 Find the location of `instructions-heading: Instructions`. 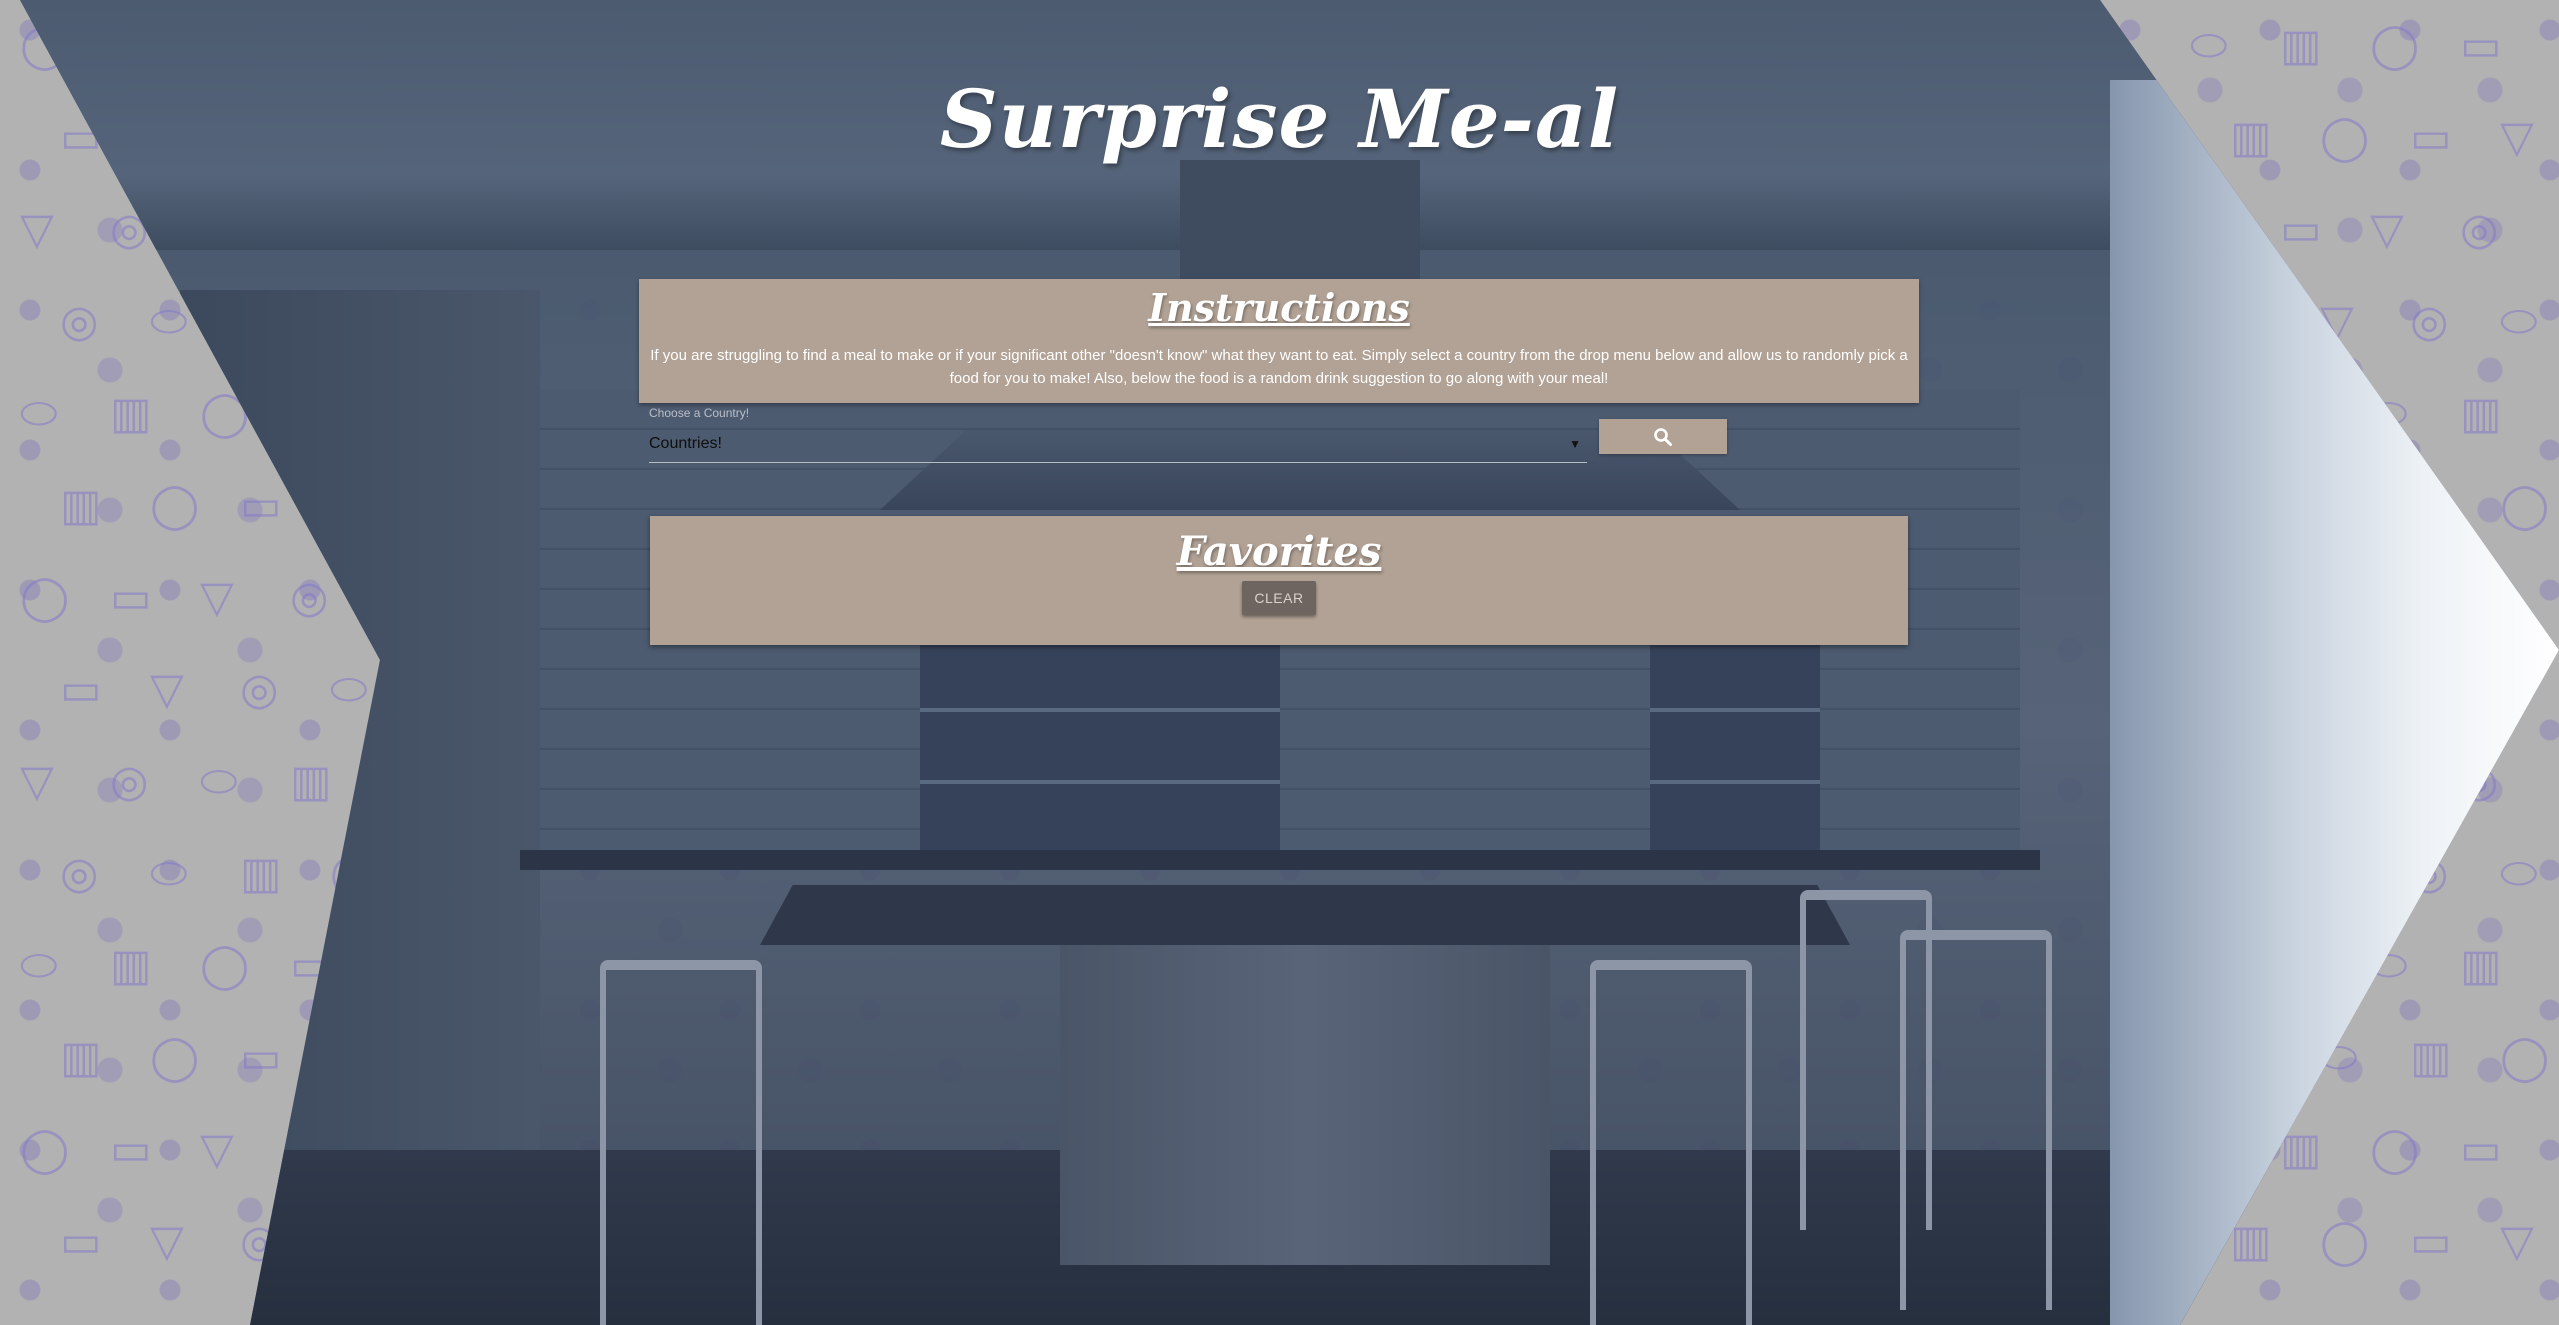

instructions-heading: Instructions is located at coordinates (1279, 307).